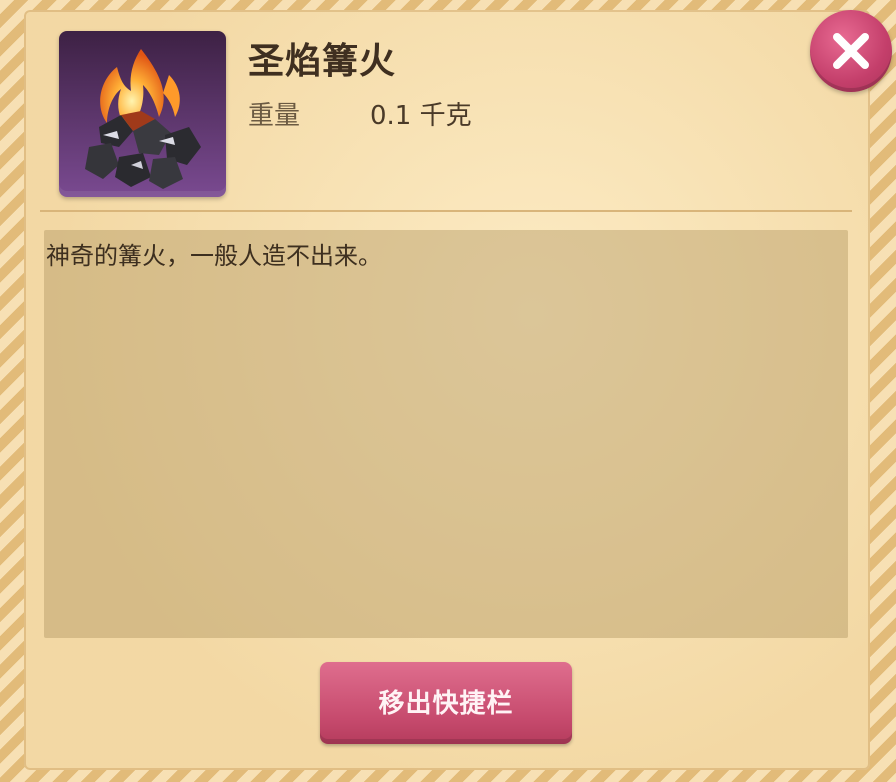 This screenshot has width=896, height=782. I want to click on close-button, so click(851, 51).